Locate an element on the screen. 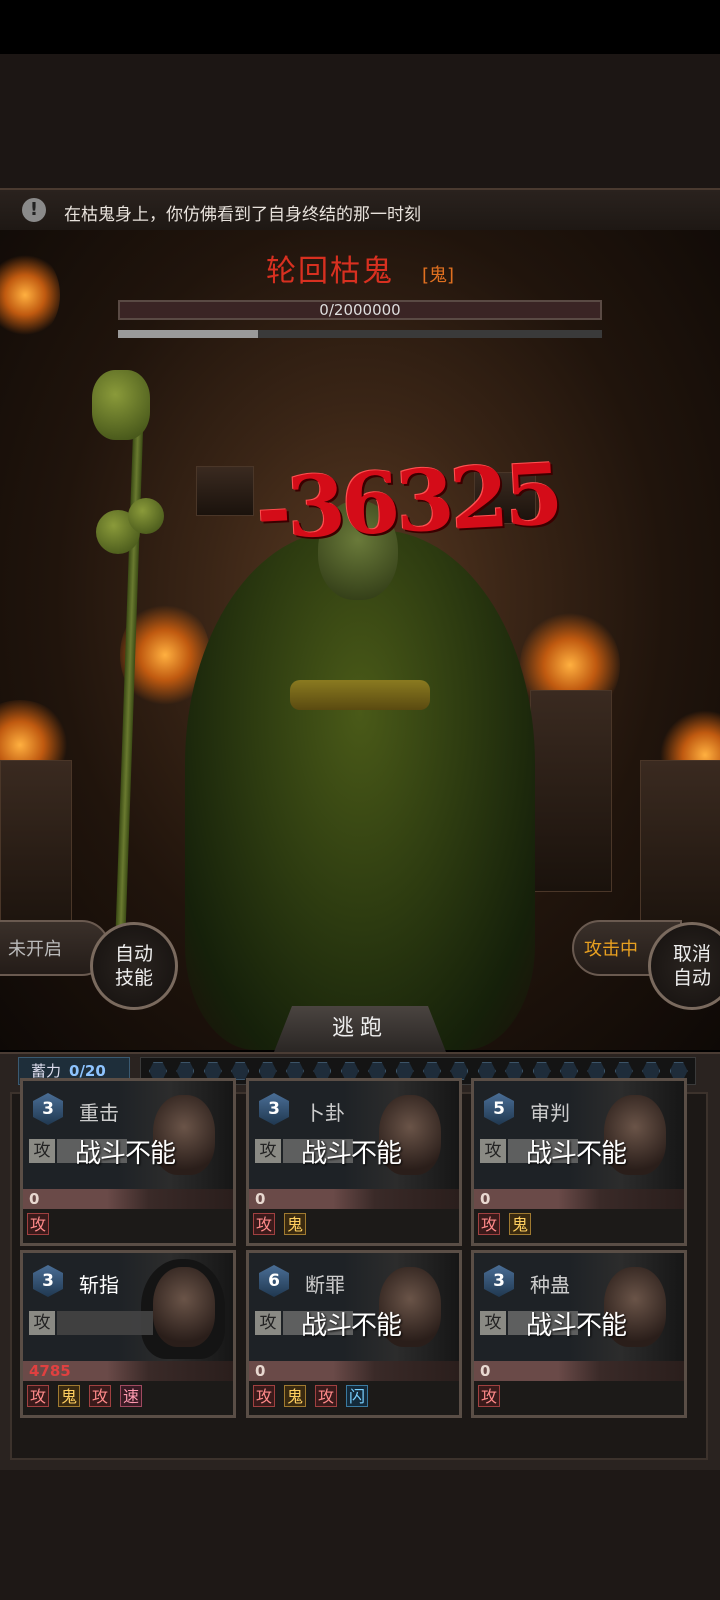 The width and height of the screenshot is (720, 1600). boss-sub-fill is located at coordinates (188, 334).